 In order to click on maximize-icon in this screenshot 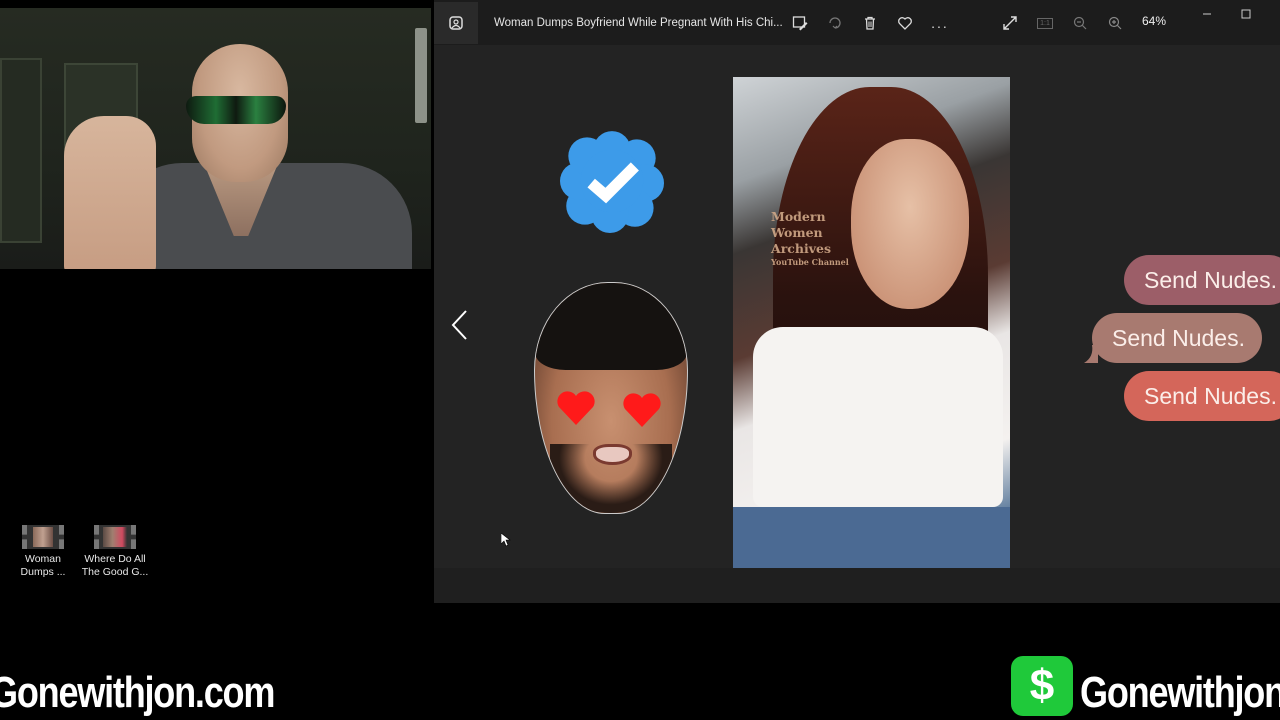, I will do `click(1246, 14)`.